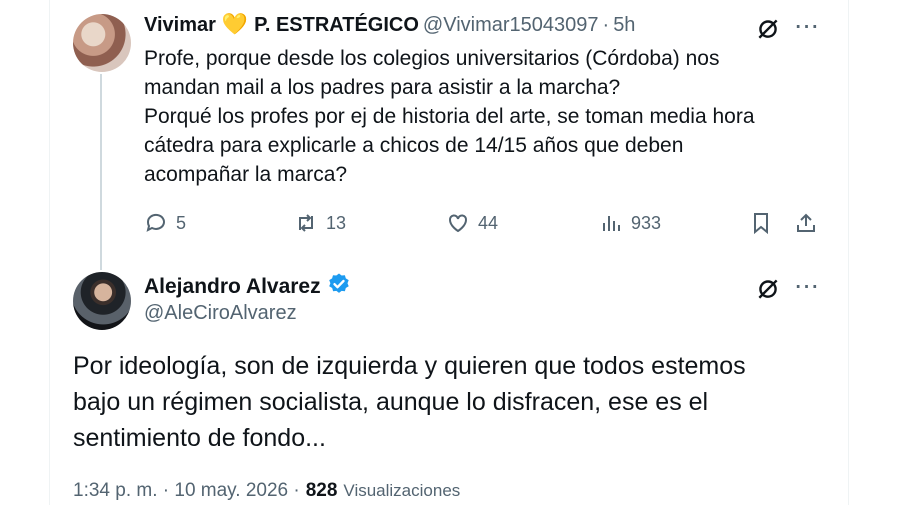 This screenshot has height=505, width=900. Describe the element at coordinates (102, 301) in the screenshot. I see `avatar-alejandro-alvarez` at that location.